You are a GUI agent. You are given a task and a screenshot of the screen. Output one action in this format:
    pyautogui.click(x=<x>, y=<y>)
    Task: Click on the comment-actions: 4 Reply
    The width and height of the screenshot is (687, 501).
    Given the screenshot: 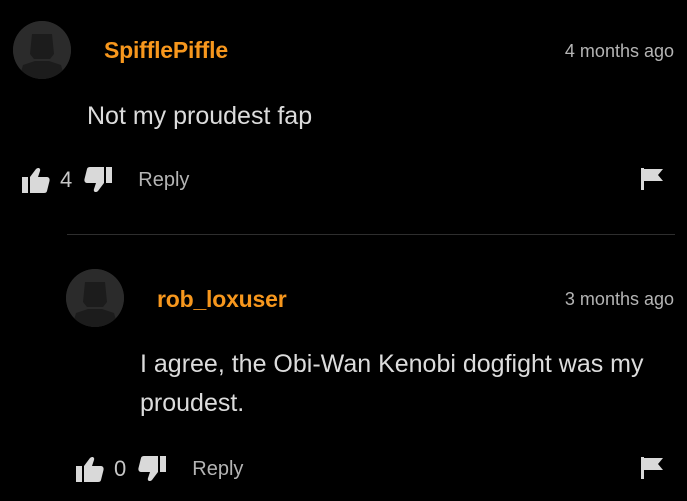 What is the action you would take?
    pyautogui.click(x=105, y=180)
    